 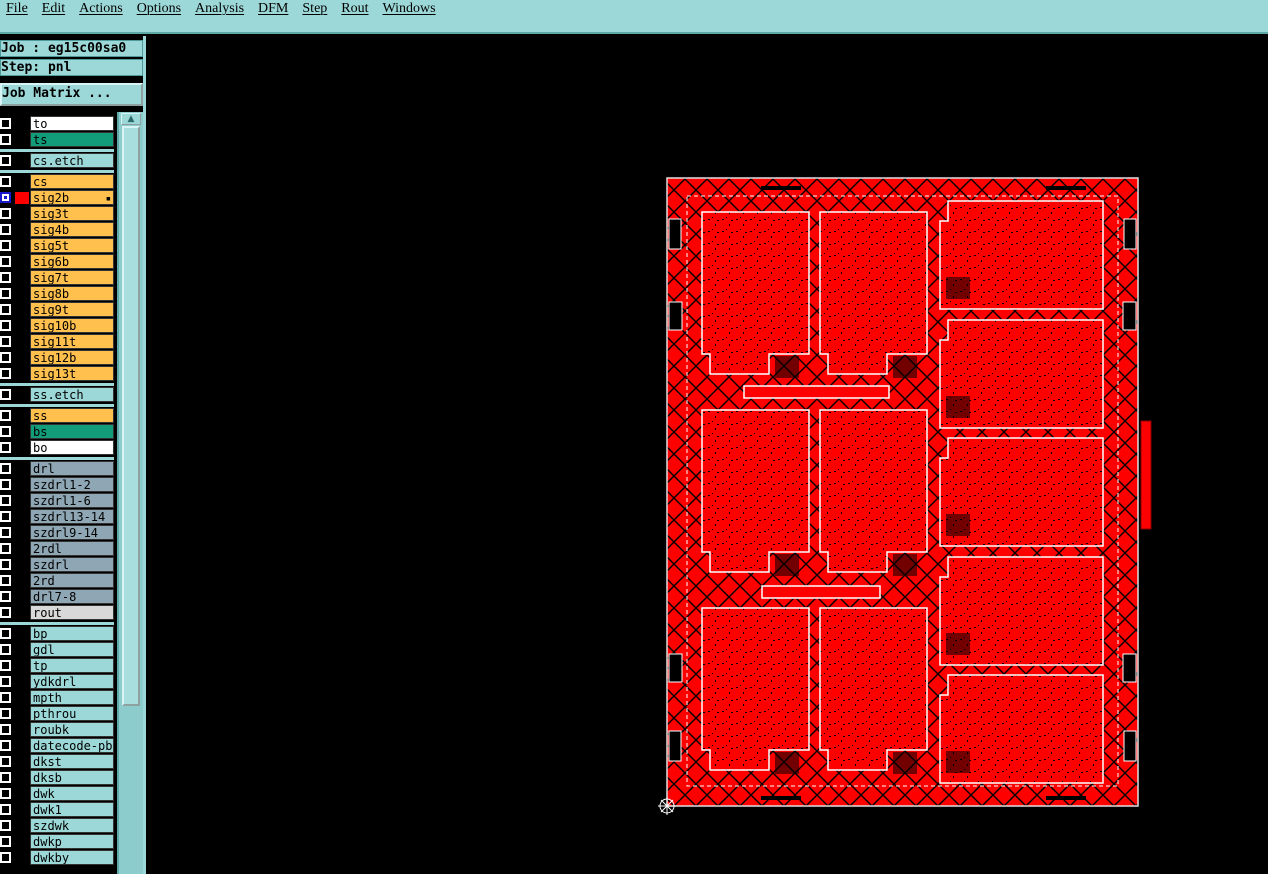 I want to click on layer-name: sig4b, so click(x=72, y=229).